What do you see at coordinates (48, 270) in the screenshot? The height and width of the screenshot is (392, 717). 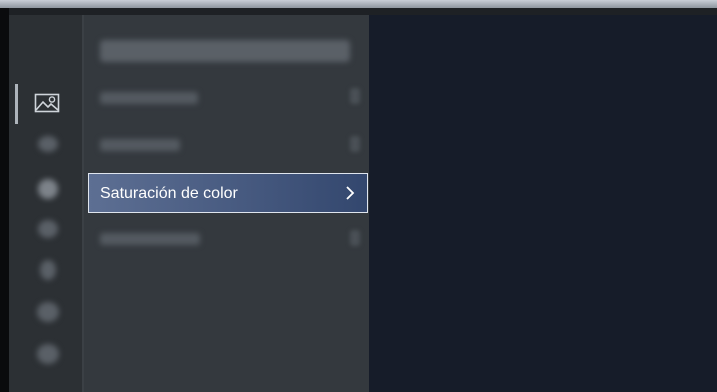 I see `network-icon` at bounding box center [48, 270].